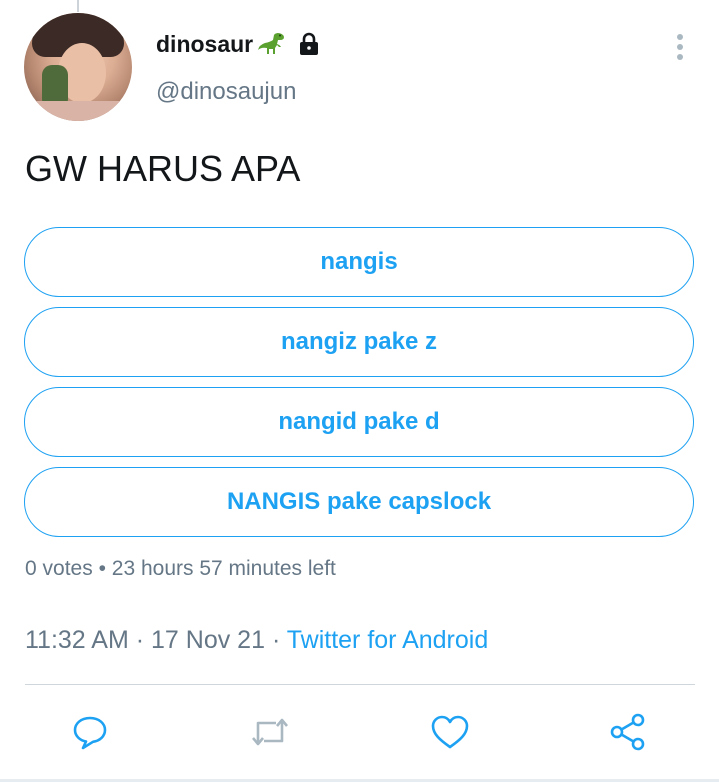  I want to click on user-handle: @dinosaujun, so click(226, 92).